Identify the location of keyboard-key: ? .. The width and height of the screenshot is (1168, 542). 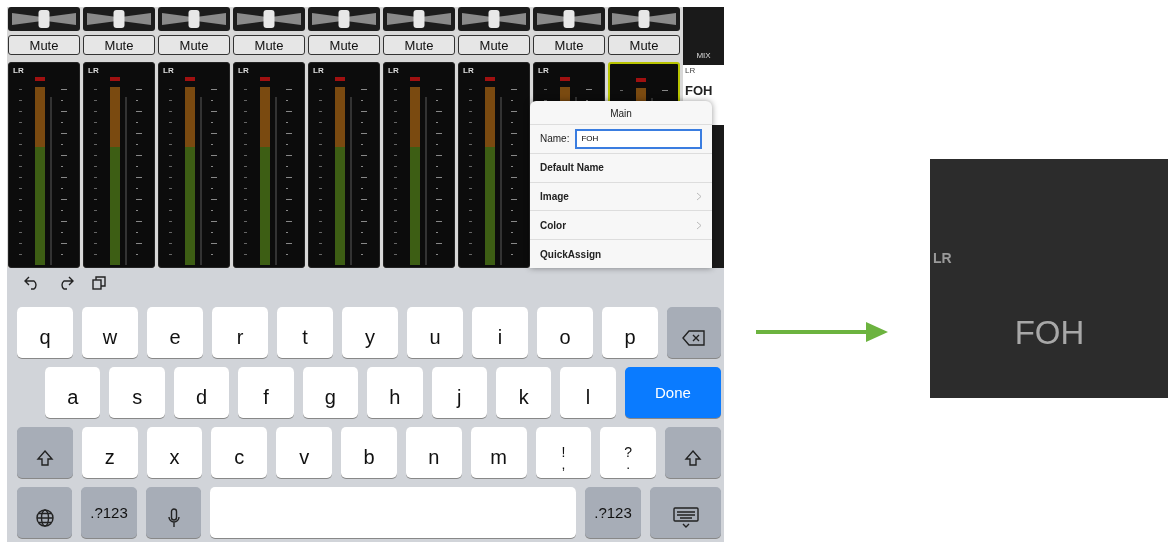
(628, 452).